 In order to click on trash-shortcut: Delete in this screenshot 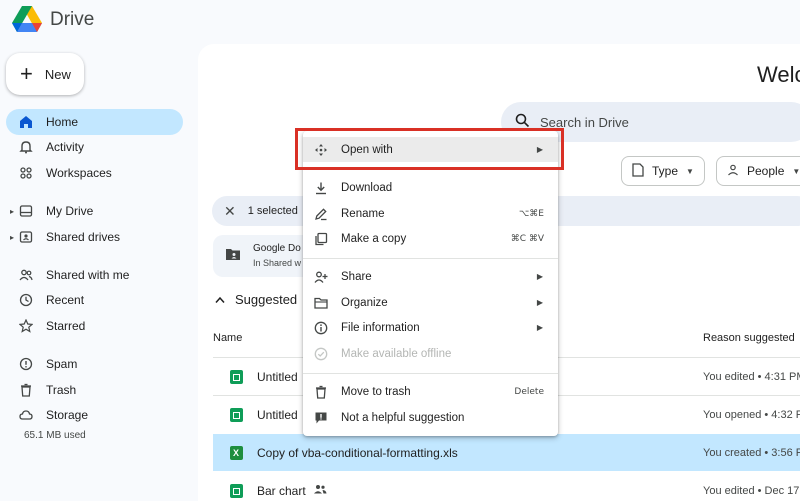, I will do `click(529, 391)`.